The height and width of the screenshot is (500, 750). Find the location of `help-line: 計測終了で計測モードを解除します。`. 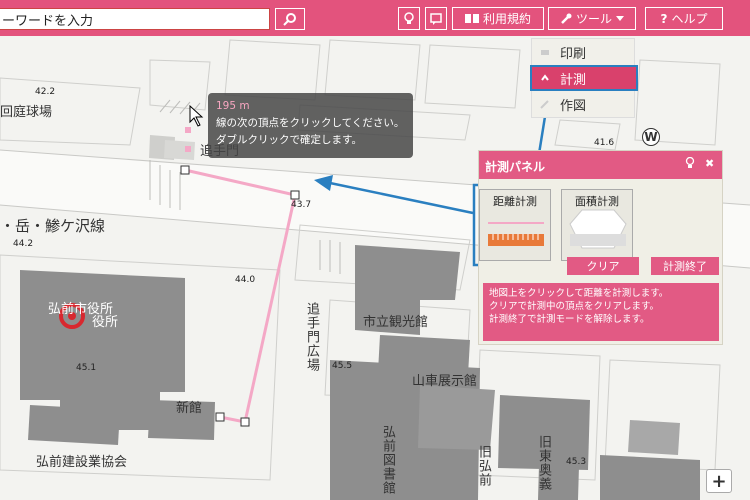

help-line: 計測終了で計測モードを解除します。 is located at coordinates (569, 319).